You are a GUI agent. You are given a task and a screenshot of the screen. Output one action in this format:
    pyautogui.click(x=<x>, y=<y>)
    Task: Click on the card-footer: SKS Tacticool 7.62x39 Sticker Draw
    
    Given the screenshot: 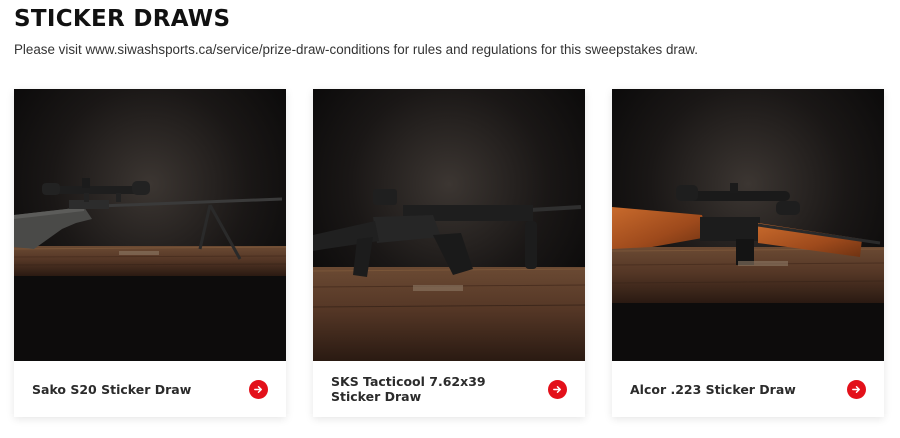 What is the action you would take?
    pyautogui.click(x=449, y=389)
    